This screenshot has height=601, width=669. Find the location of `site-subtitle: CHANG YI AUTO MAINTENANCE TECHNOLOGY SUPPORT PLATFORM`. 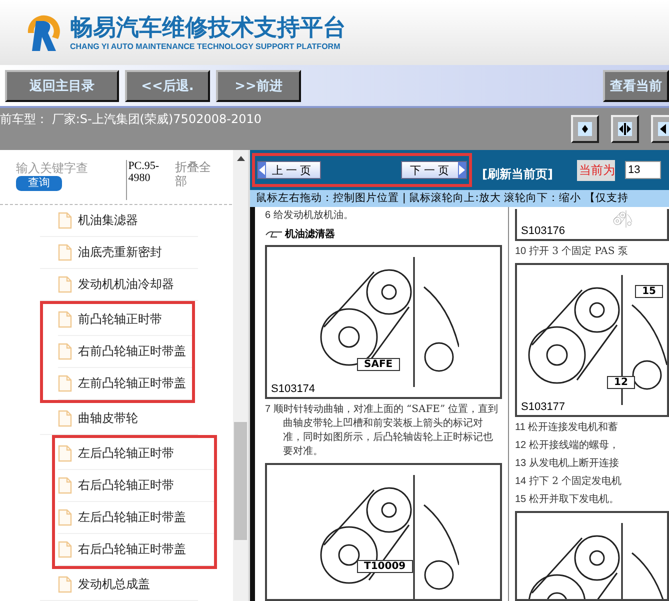

site-subtitle: CHANG YI AUTO MAINTENANCE TECHNOLOGY SUPPORT PLATFORM is located at coordinates (206, 46).